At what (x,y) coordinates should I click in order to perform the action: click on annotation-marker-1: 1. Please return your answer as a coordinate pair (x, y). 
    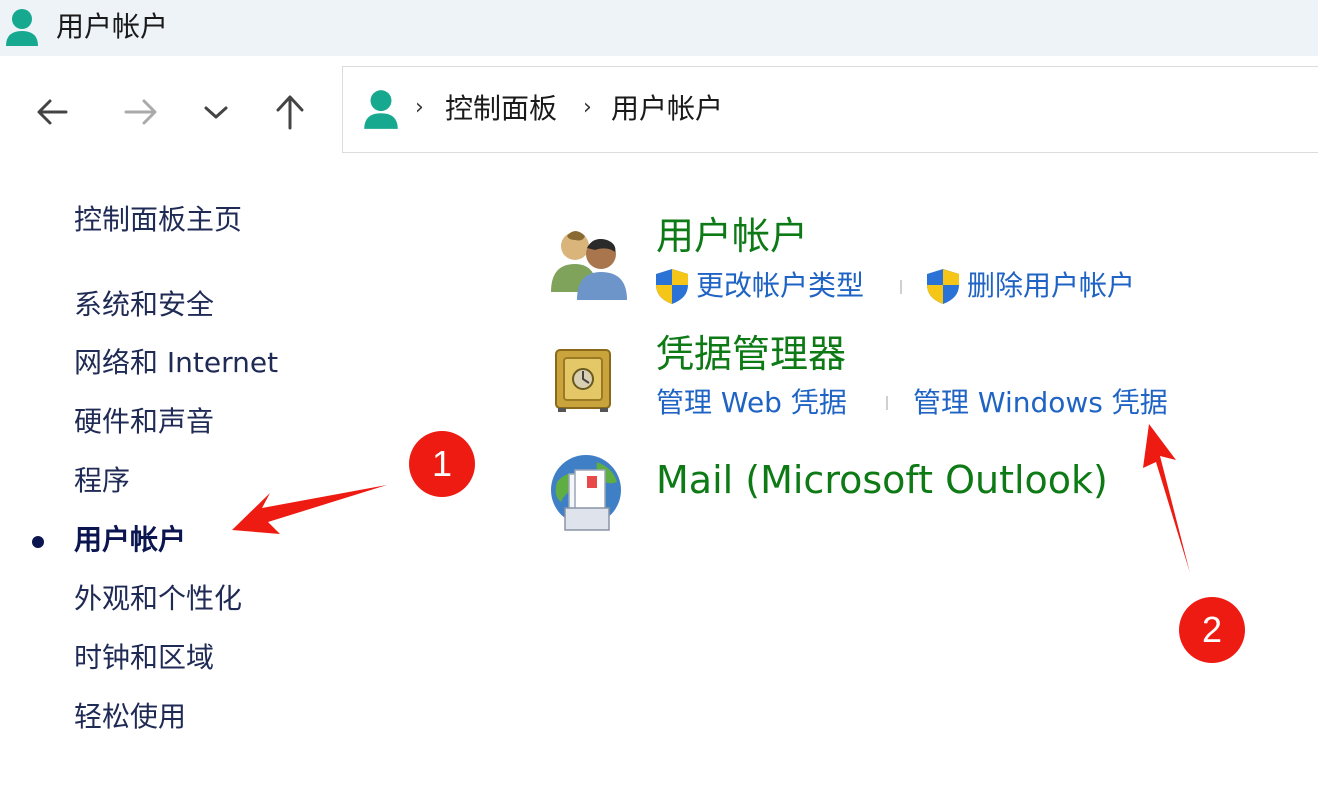
    Looking at the image, I should click on (442, 464).